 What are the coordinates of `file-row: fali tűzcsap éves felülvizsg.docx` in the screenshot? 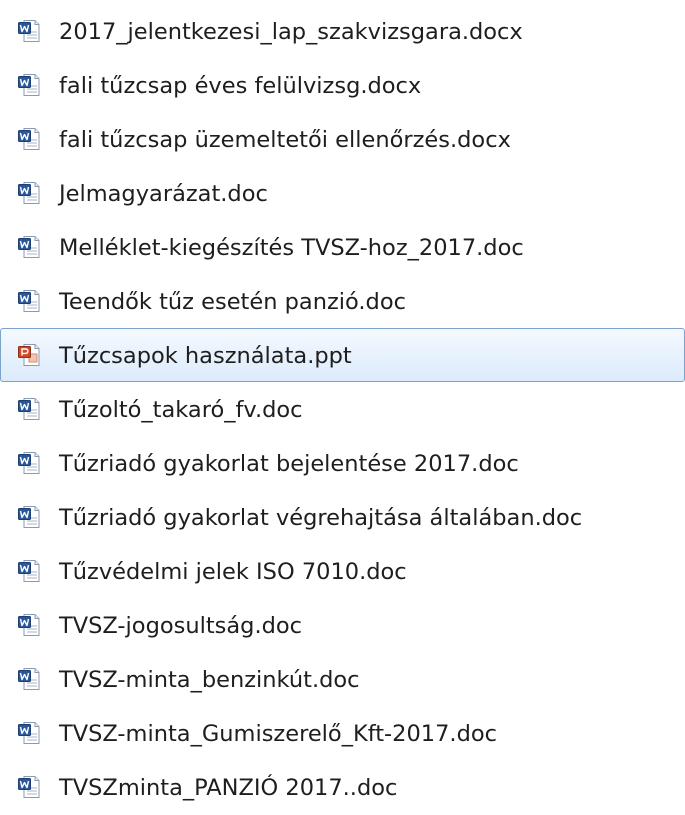 It's located at (342, 85).